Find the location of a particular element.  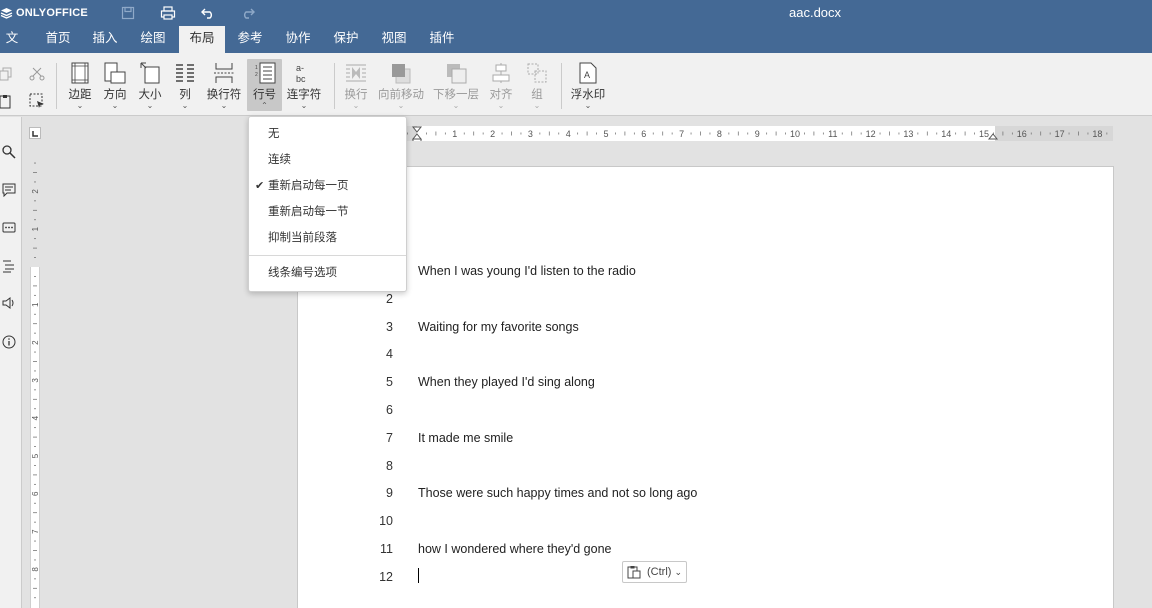

bring-forward-label: 向前移动 is located at coordinates (401, 95).